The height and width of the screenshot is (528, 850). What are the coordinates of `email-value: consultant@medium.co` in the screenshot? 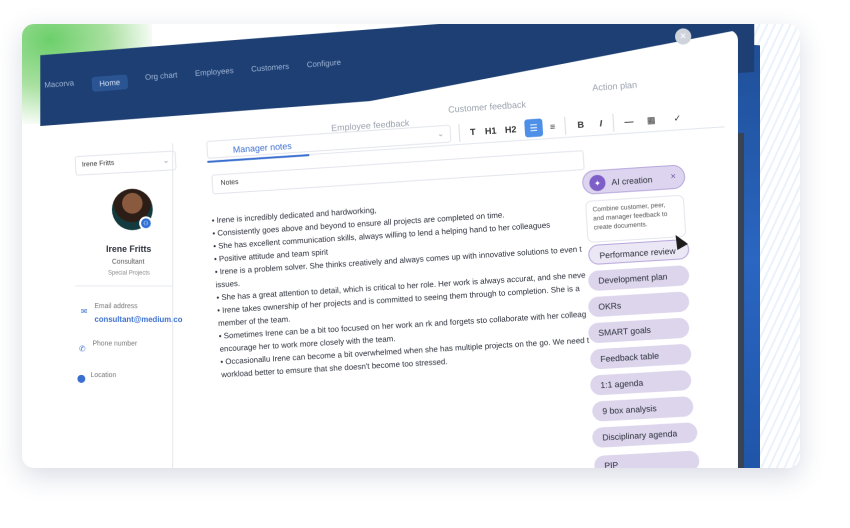 It's located at (138, 319).